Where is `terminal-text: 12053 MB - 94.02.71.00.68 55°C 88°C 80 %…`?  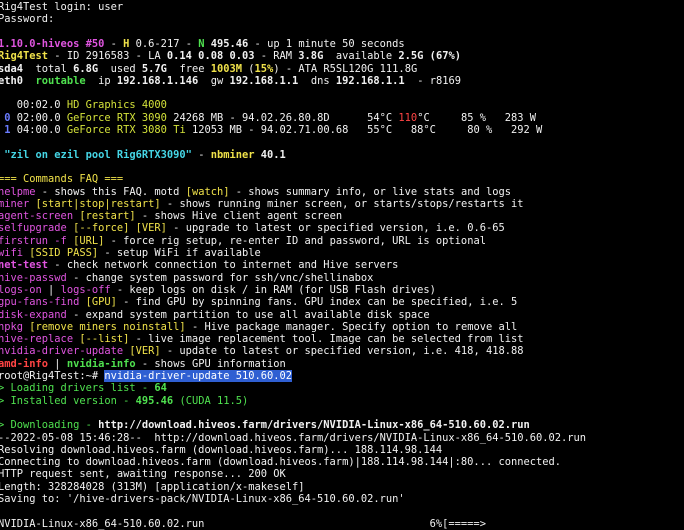 terminal-text: 12053 MB - 94.02.71.00.68 55°C 88°C 80 %… is located at coordinates (364, 130).